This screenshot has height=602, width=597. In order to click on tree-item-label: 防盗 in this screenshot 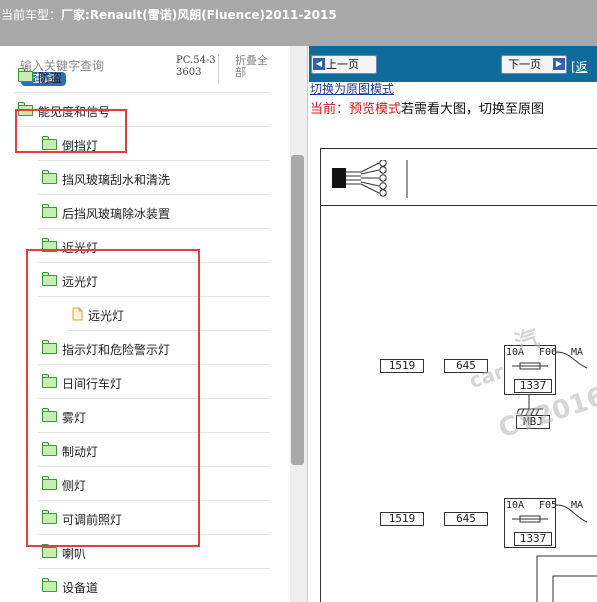, I will do `click(50, 78)`.